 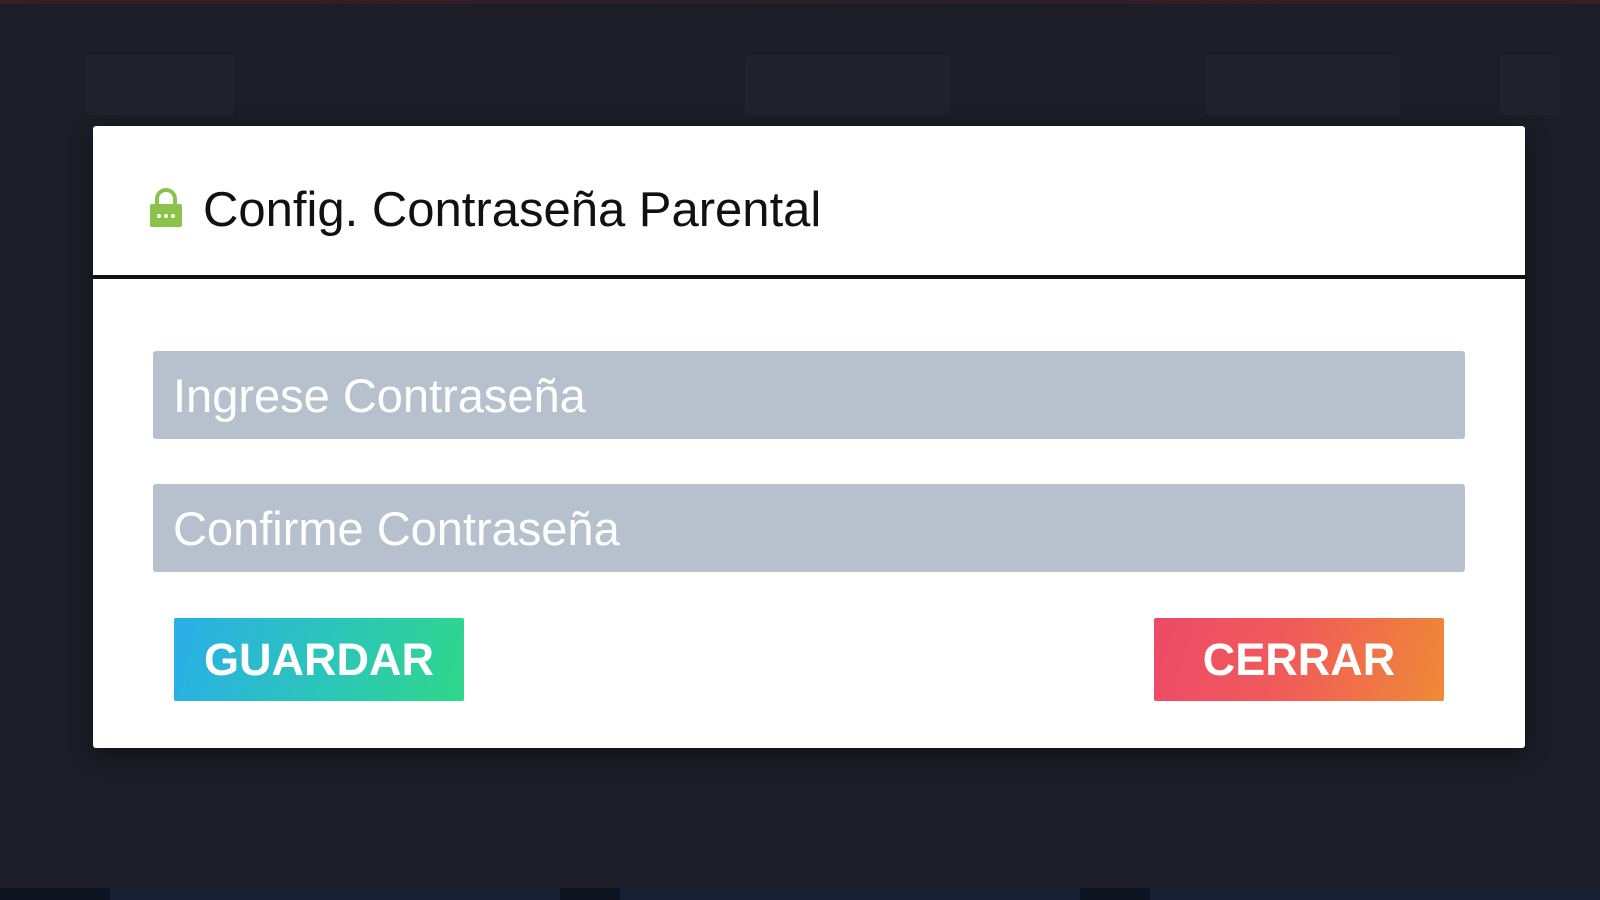 I want to click on top-edge, so click(x=800, y=2).